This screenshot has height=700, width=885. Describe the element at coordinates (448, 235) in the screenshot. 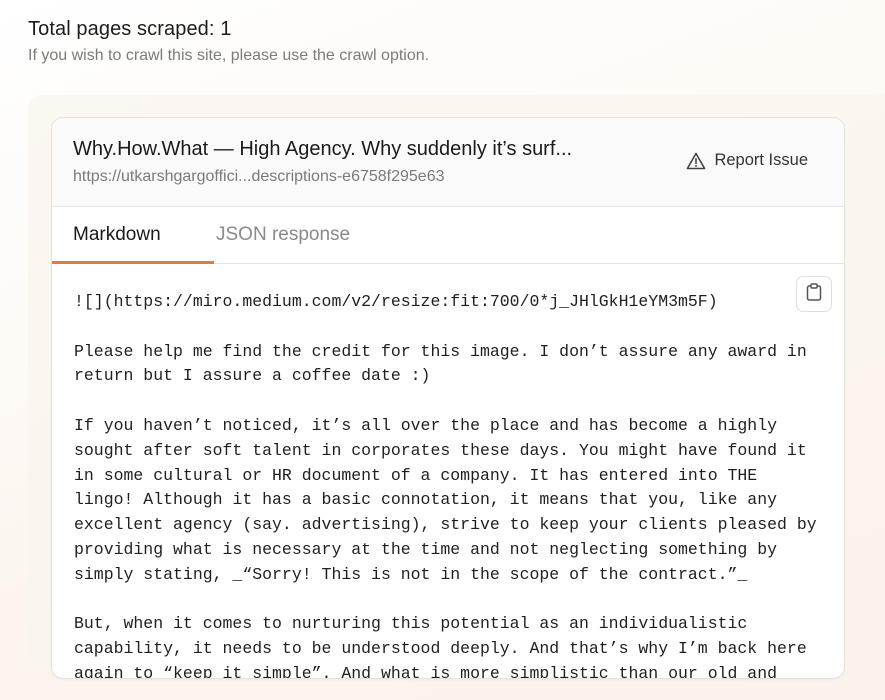

I see `result-tabs: Markdown JSON response` at that location.